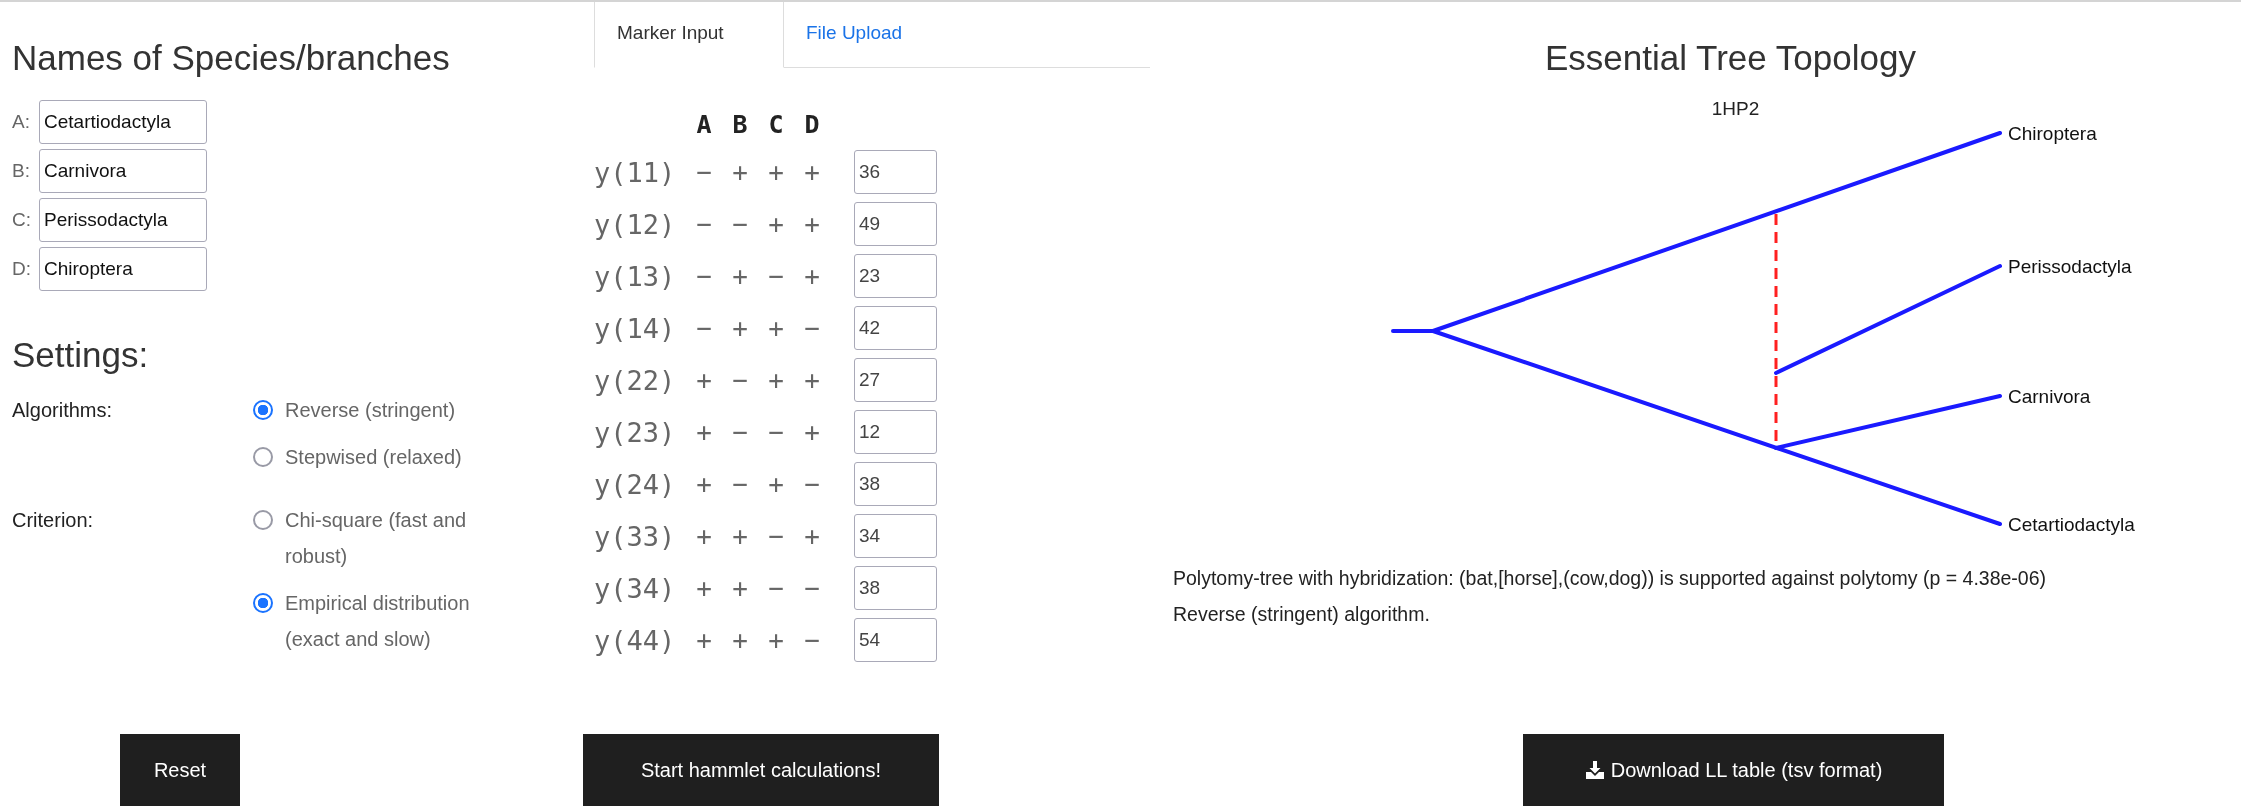  Describe the element at coordinates (895, 380) in the screenshot. I see `count-field: 27` at that location.